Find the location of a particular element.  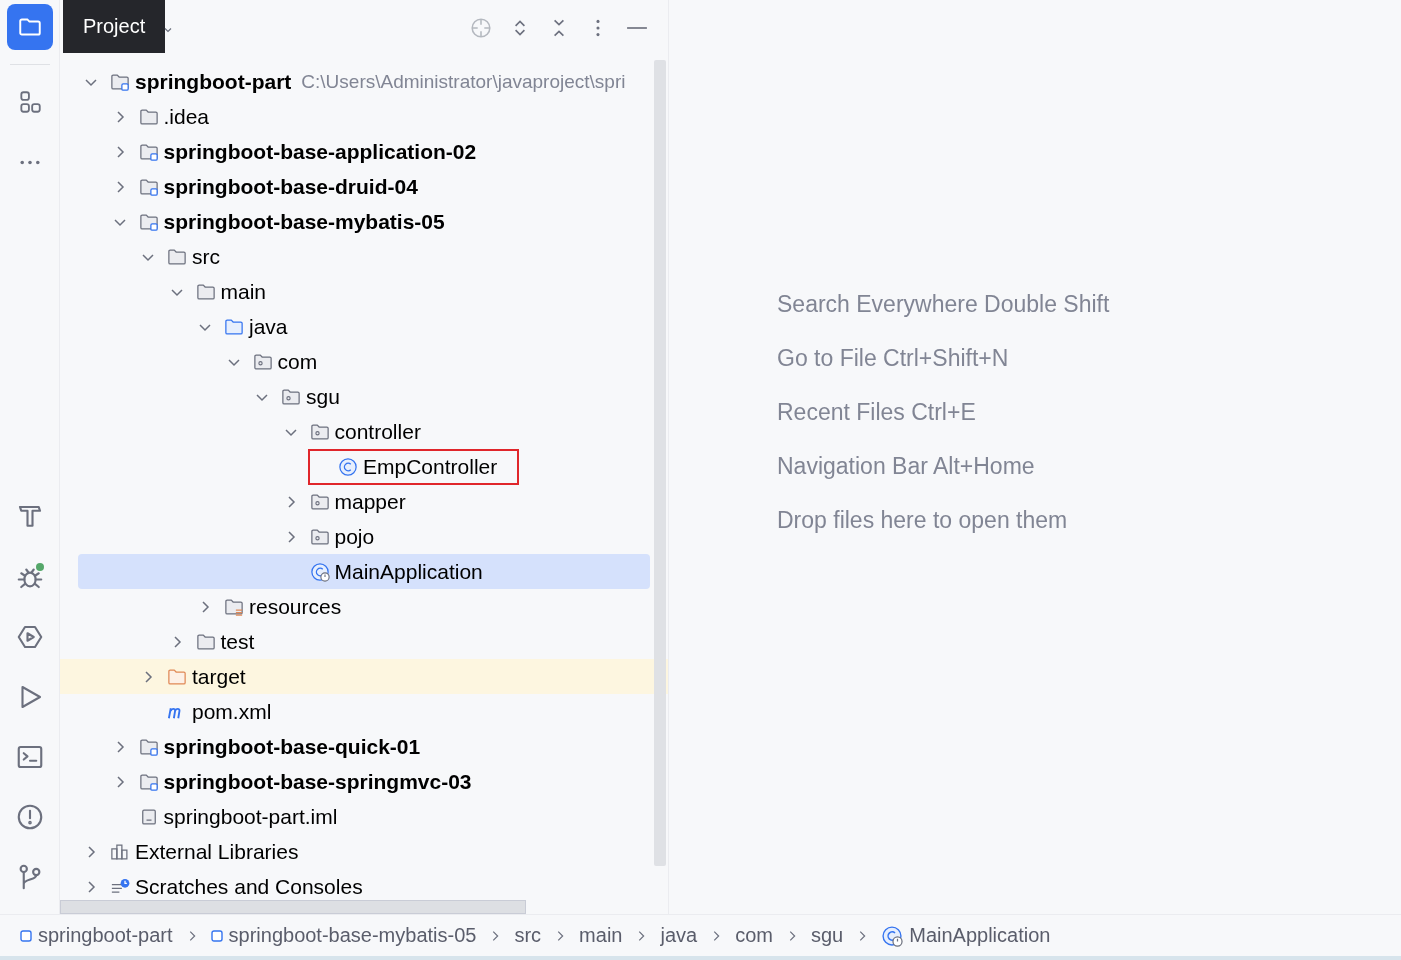

tree-item-label: pom.xml is located at coordinates (232, 711).